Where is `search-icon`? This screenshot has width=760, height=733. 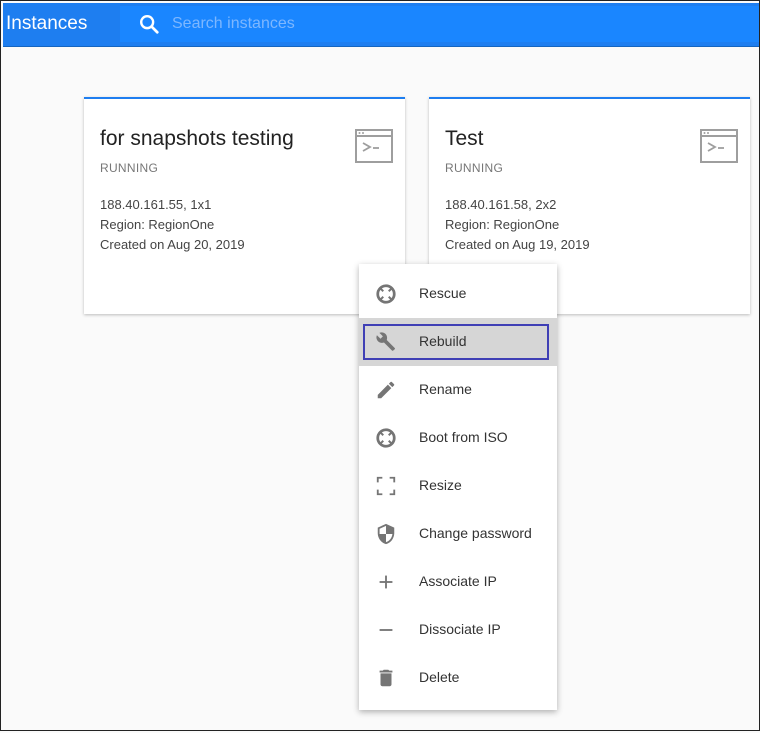
search-icon is located at coordinates (149, 24).